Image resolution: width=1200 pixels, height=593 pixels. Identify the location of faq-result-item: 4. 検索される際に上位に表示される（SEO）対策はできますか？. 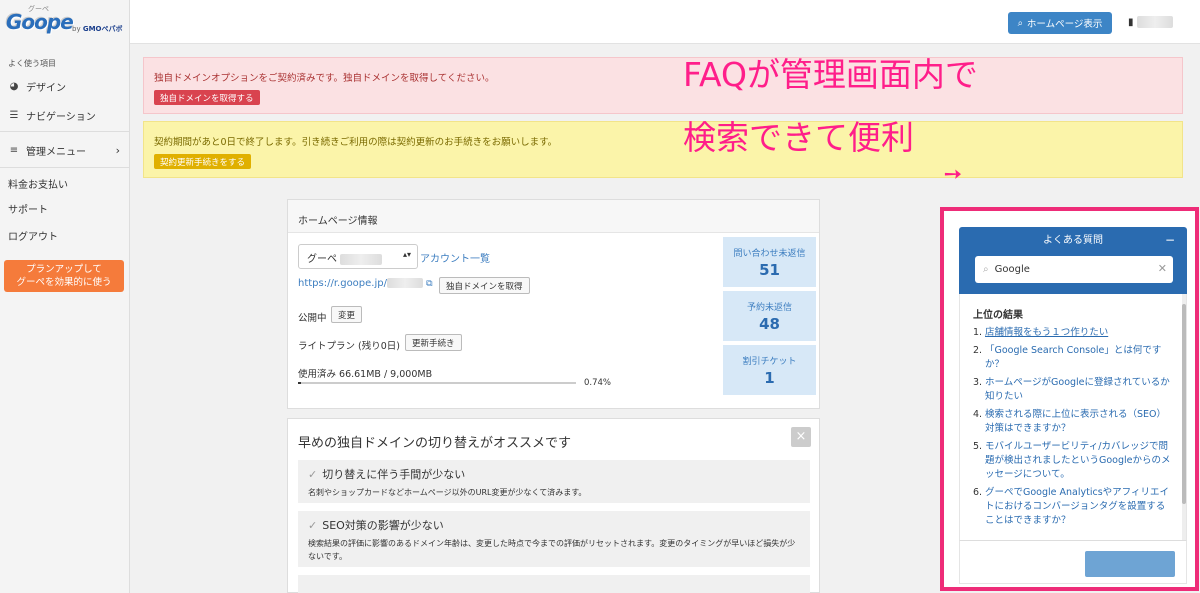
(1073, 422).